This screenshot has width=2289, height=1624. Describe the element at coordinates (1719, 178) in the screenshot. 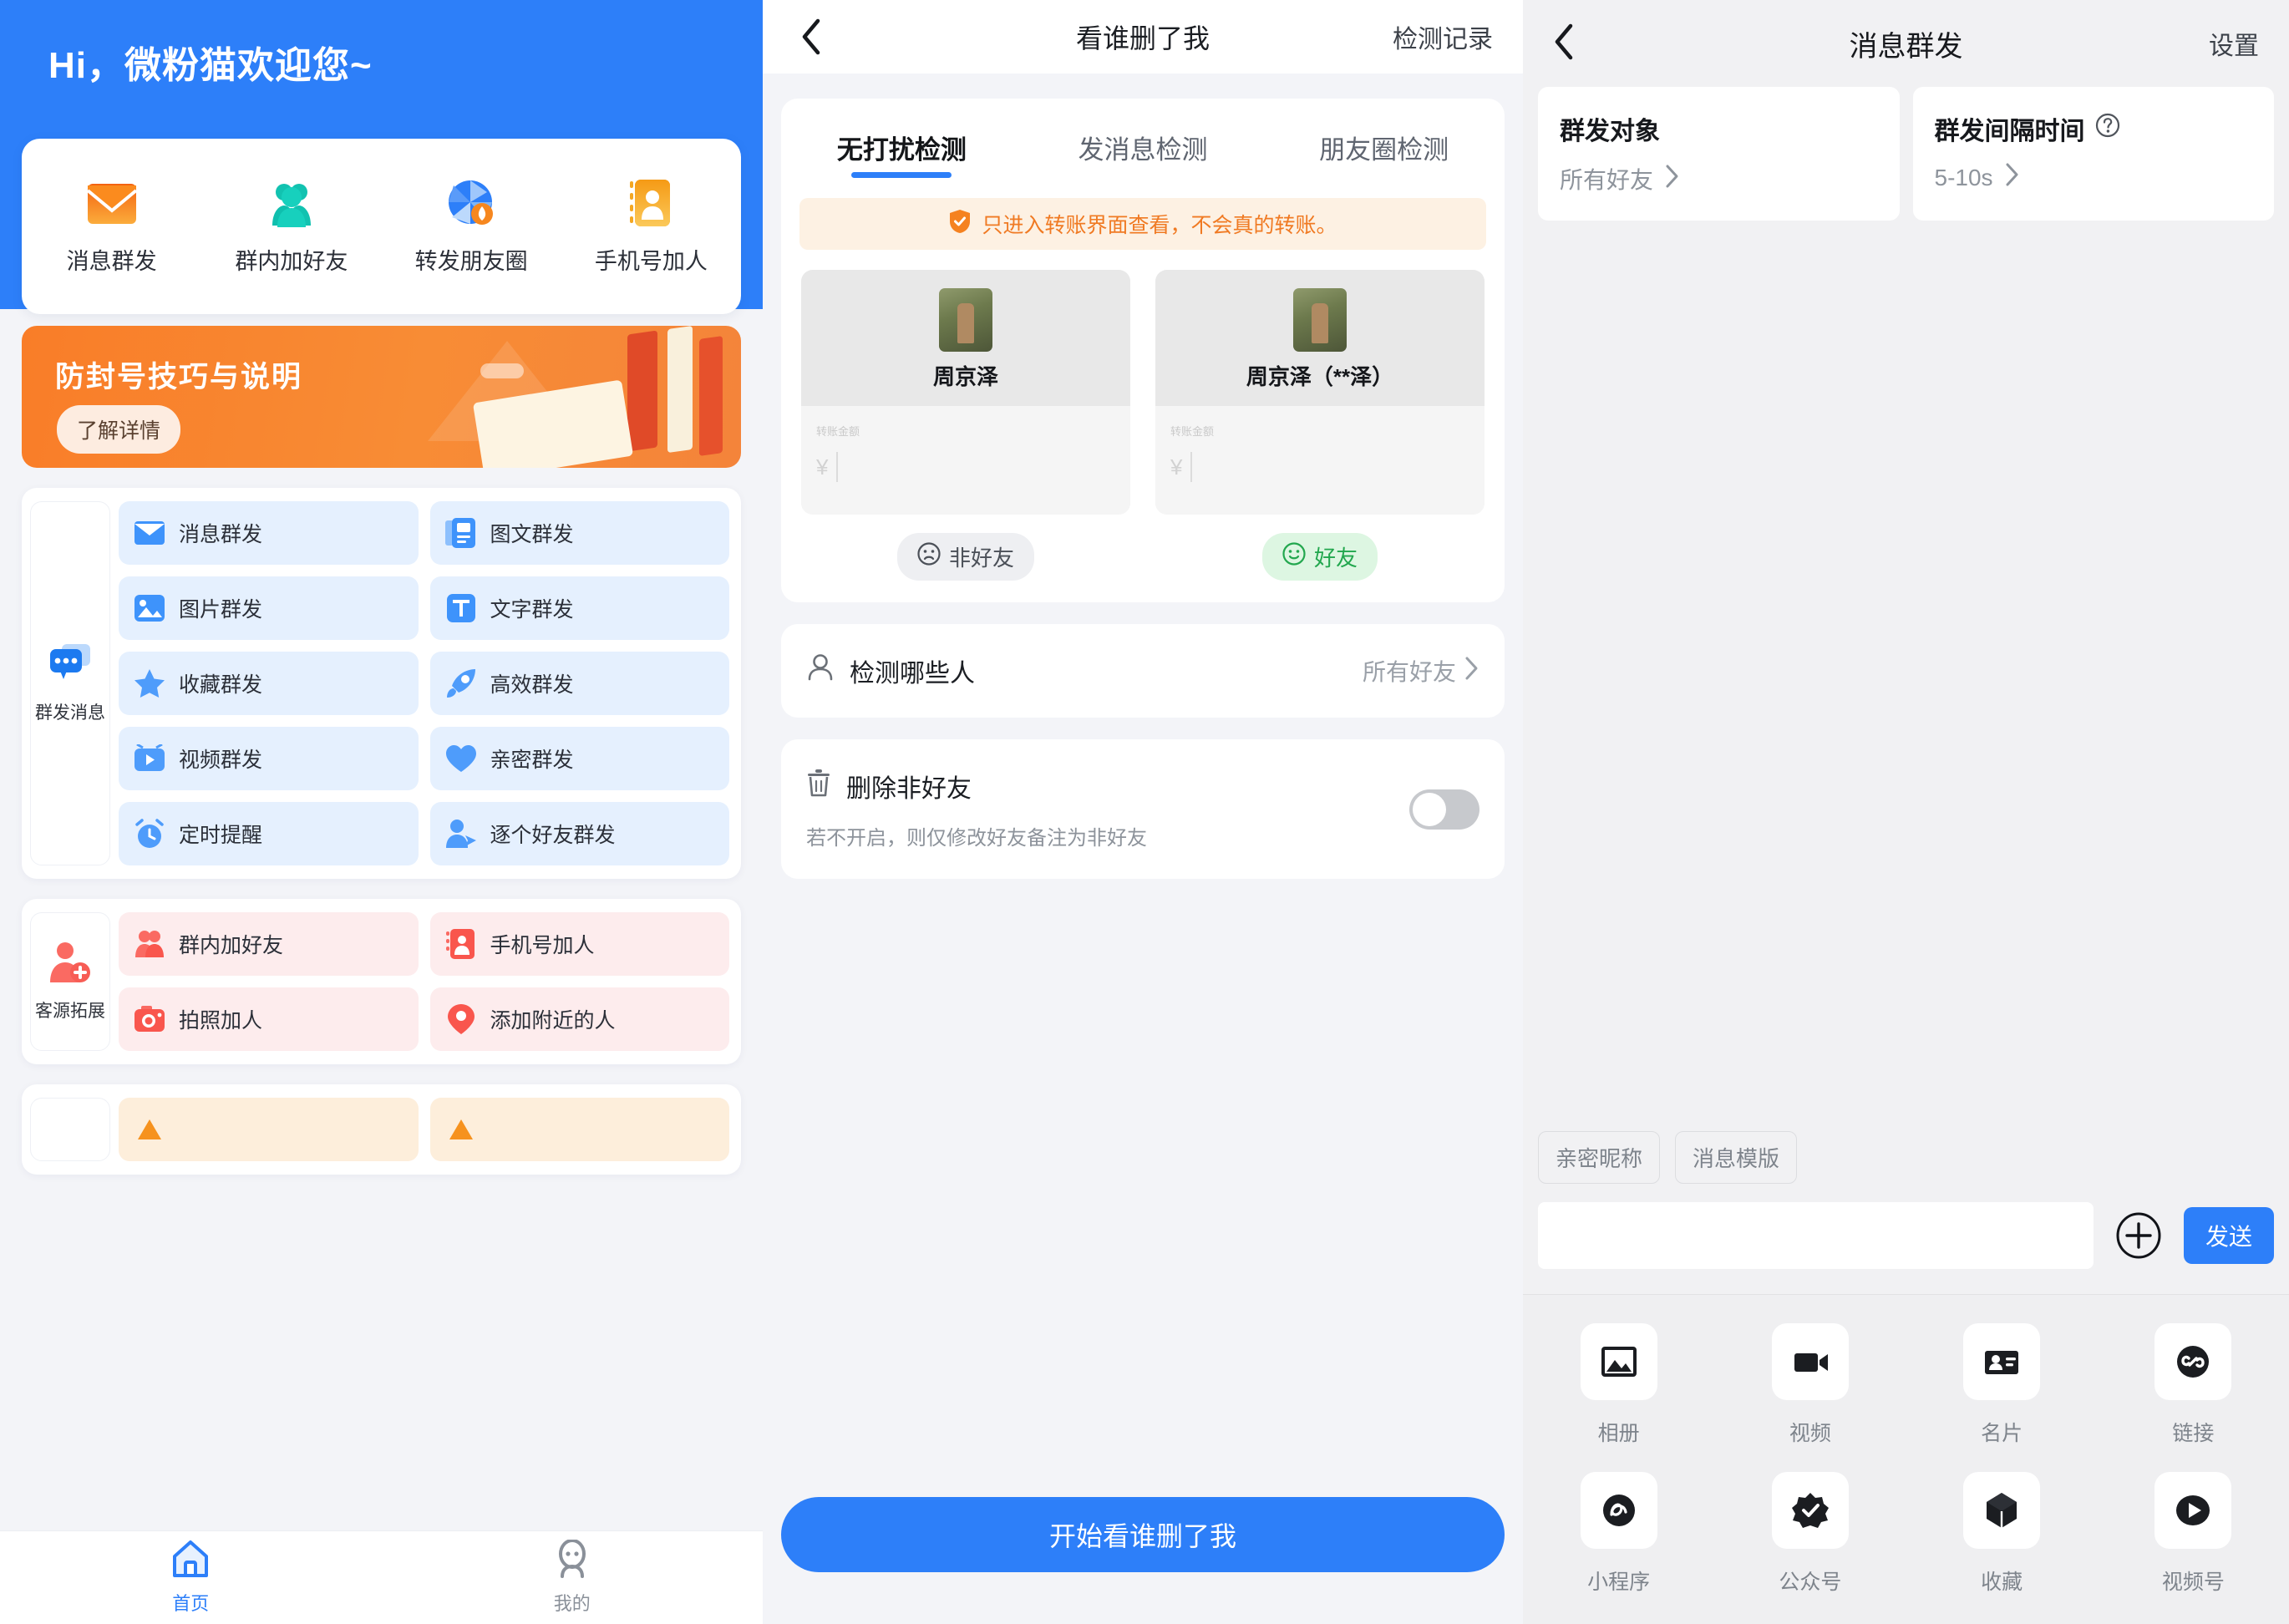

I see `card-value-group: 所有好友` at that location.